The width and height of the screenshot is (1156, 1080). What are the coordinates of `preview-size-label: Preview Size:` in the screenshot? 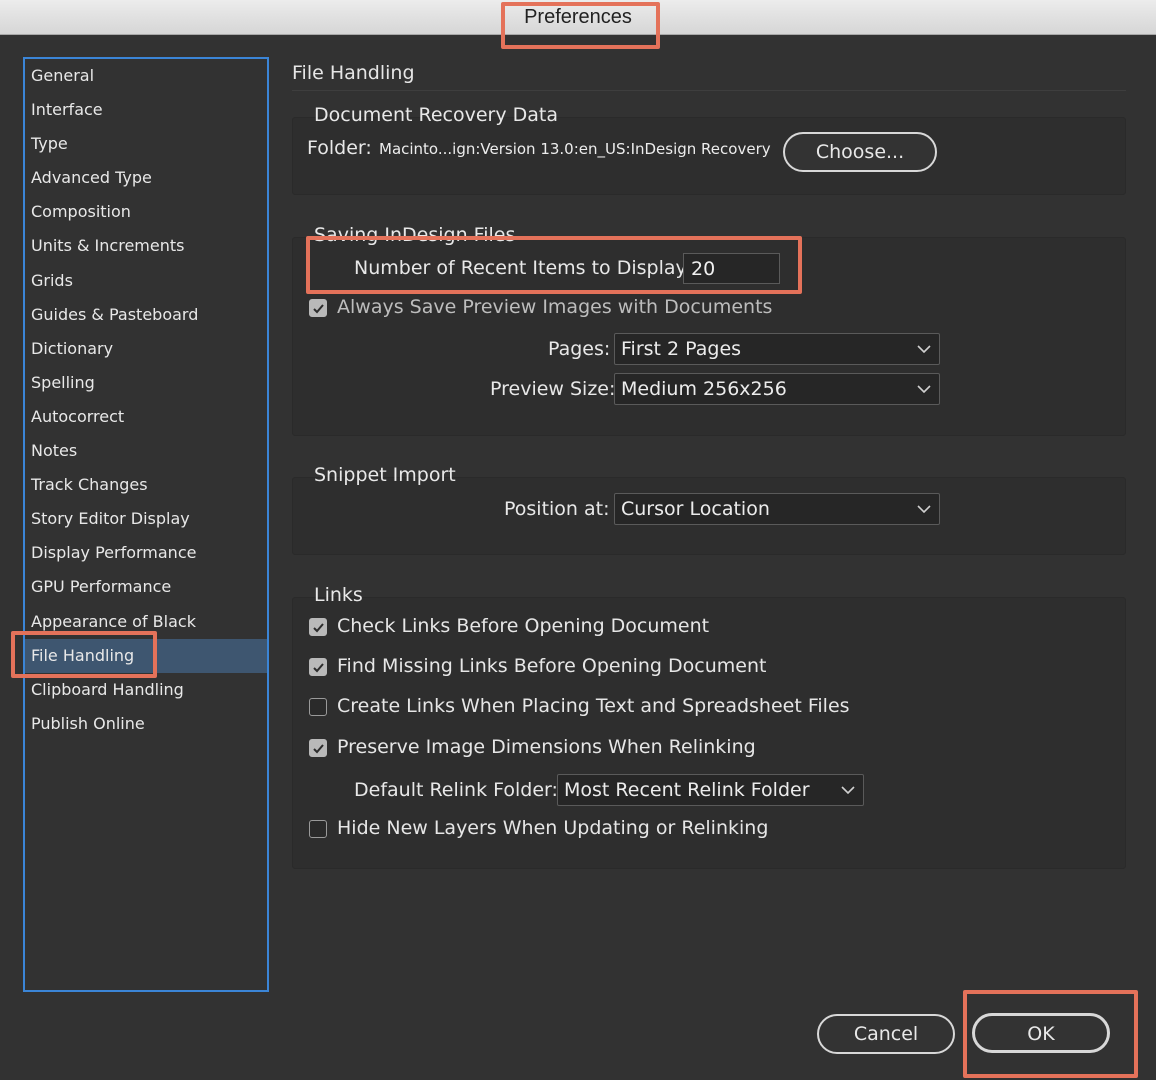 It's located at (553, 389).